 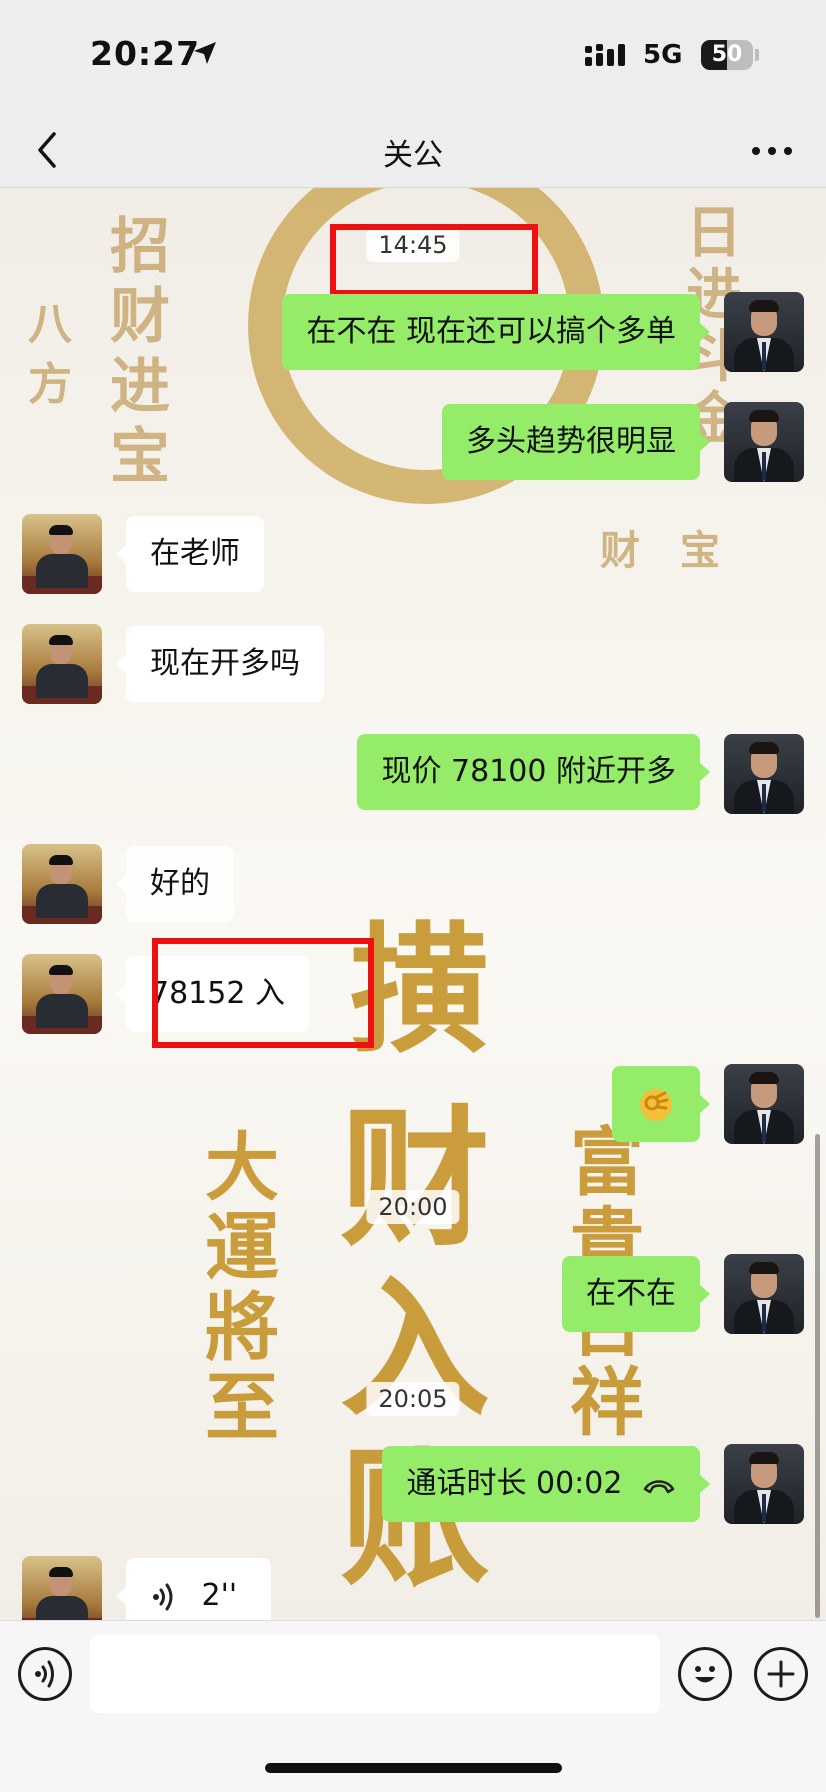 I want to click on message-bubble-received: 好的, so click(x=175, y=884).